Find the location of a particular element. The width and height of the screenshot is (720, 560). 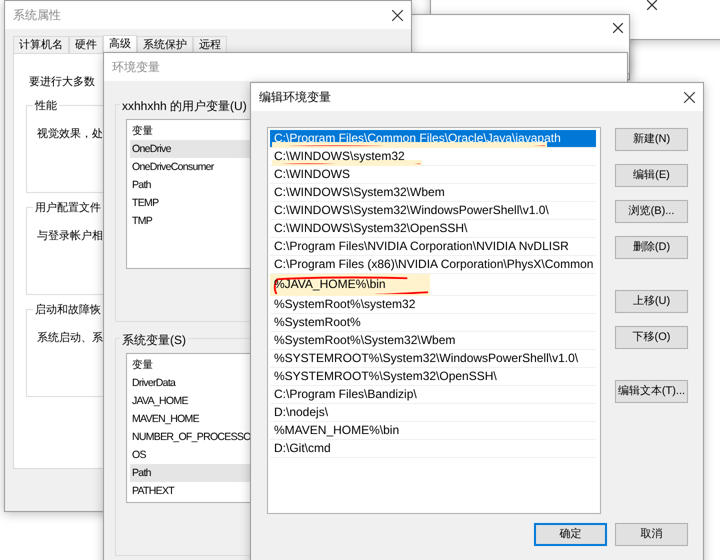

window-title: 系统属性 is located at coordinates (37, 15).